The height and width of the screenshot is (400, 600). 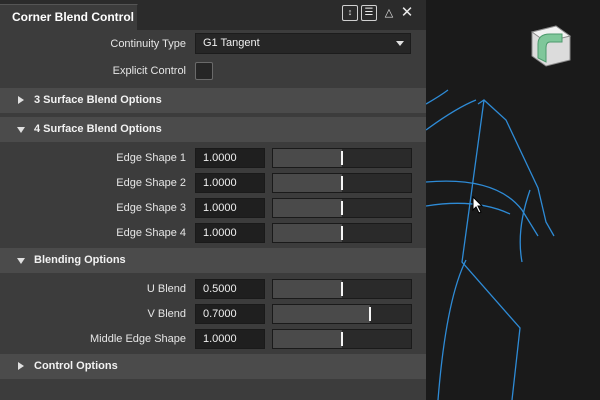 I want to click on chevron-down-icon, so click(x=400, y=43).